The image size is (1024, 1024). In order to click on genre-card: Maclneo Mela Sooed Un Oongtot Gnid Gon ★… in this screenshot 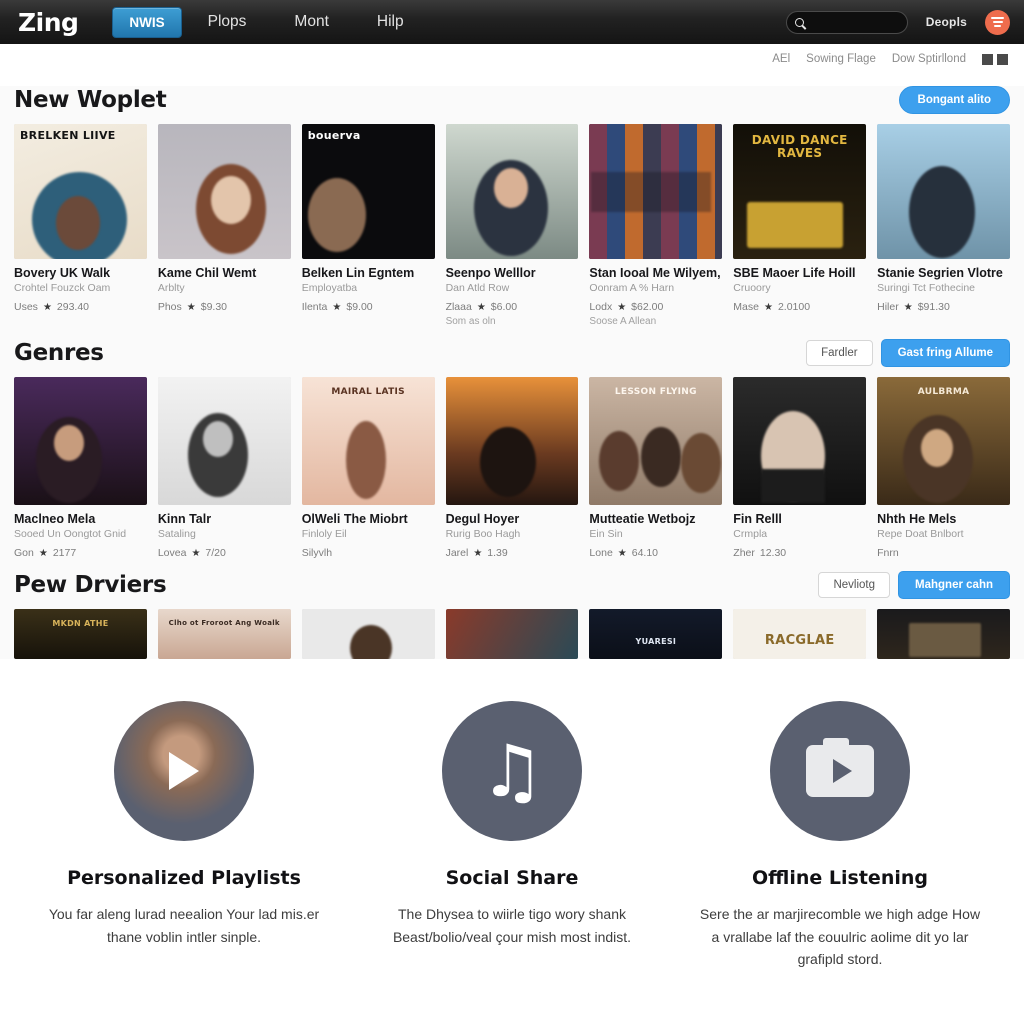, I will do `click(80, 468)`.